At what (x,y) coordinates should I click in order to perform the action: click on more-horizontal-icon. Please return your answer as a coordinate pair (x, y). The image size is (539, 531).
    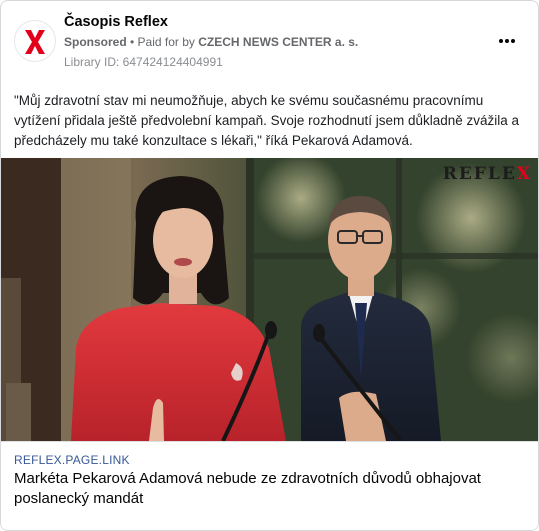
    Looking at the image, I should click on (507, 41).